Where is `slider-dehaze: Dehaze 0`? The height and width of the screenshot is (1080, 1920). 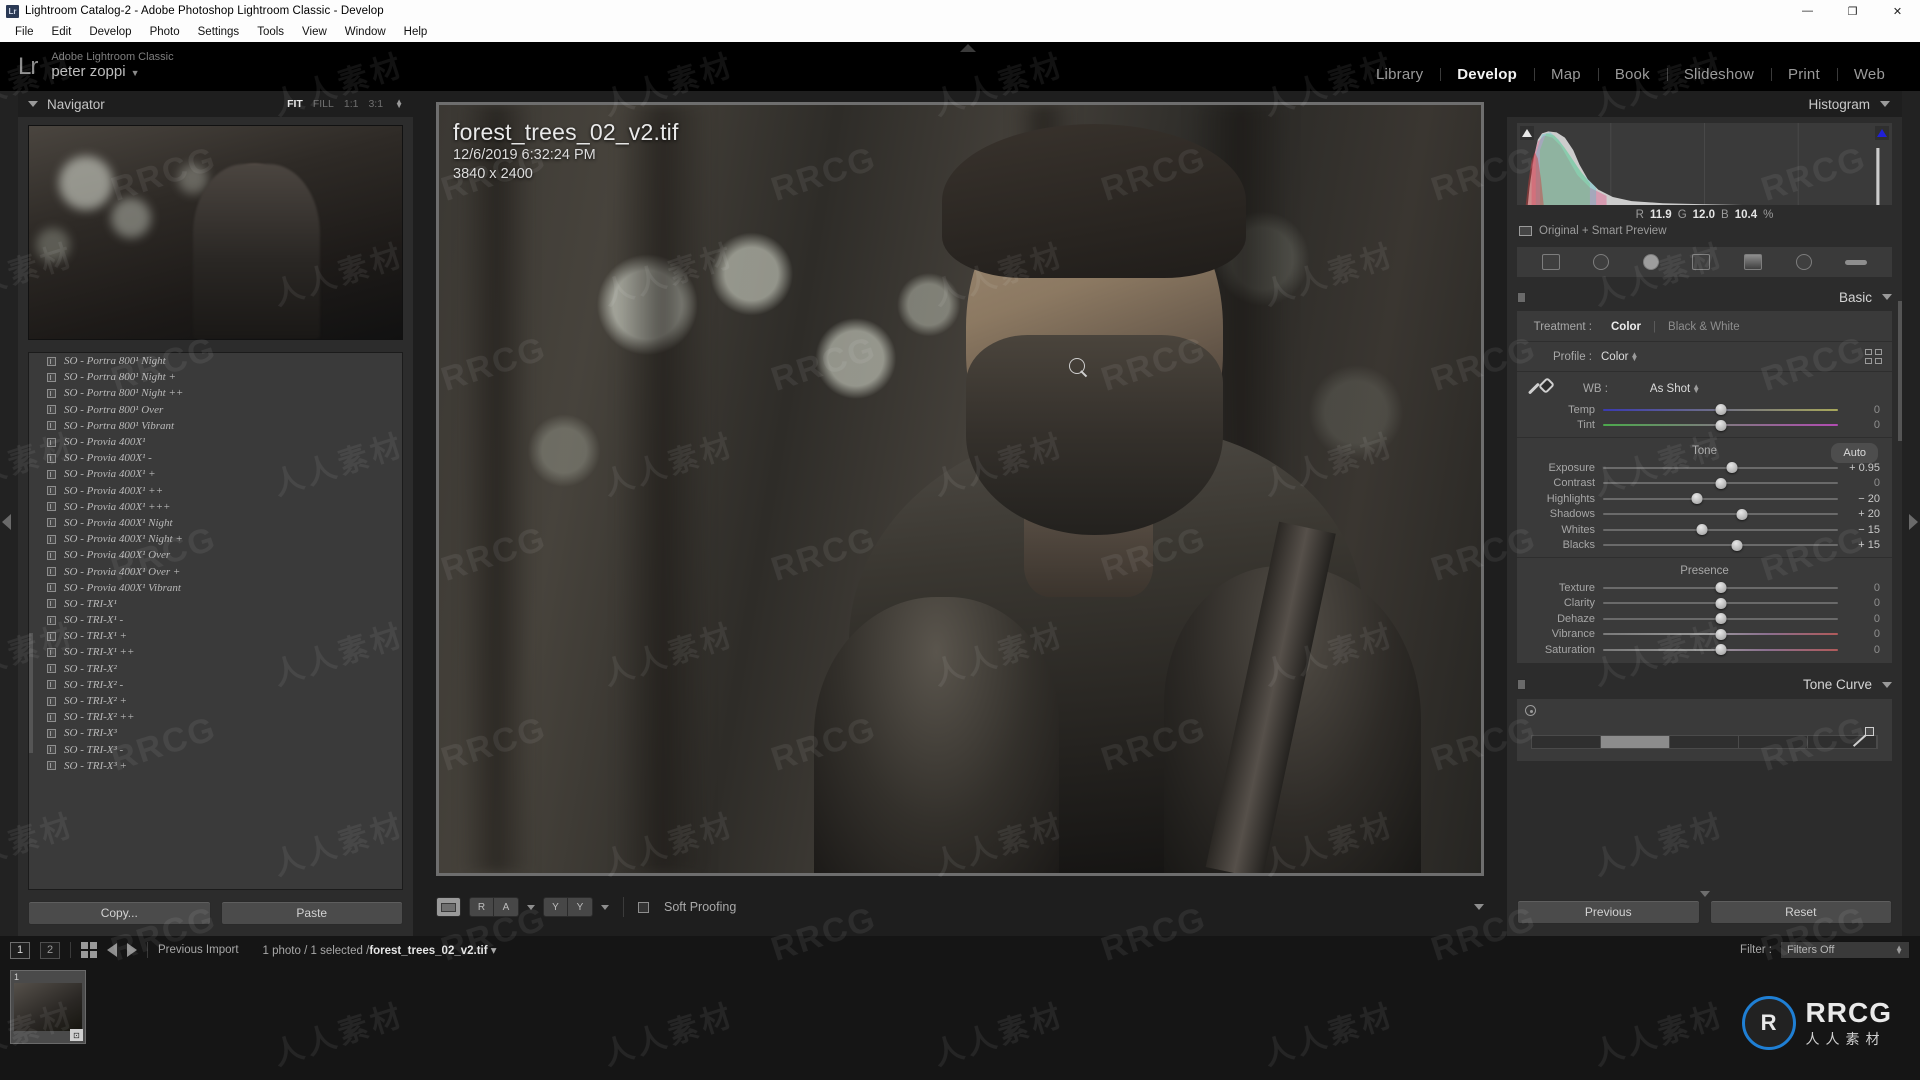
slider-dehaze: Dehaze 0 is located at coordinates (1704, 619).